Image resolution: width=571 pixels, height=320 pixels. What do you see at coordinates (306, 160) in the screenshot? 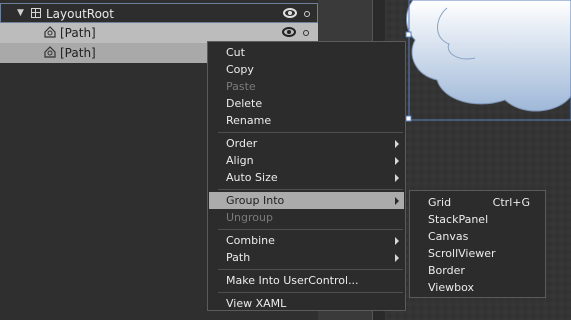
I see `menu-item-align: Align` at bounding box center [306, 160].